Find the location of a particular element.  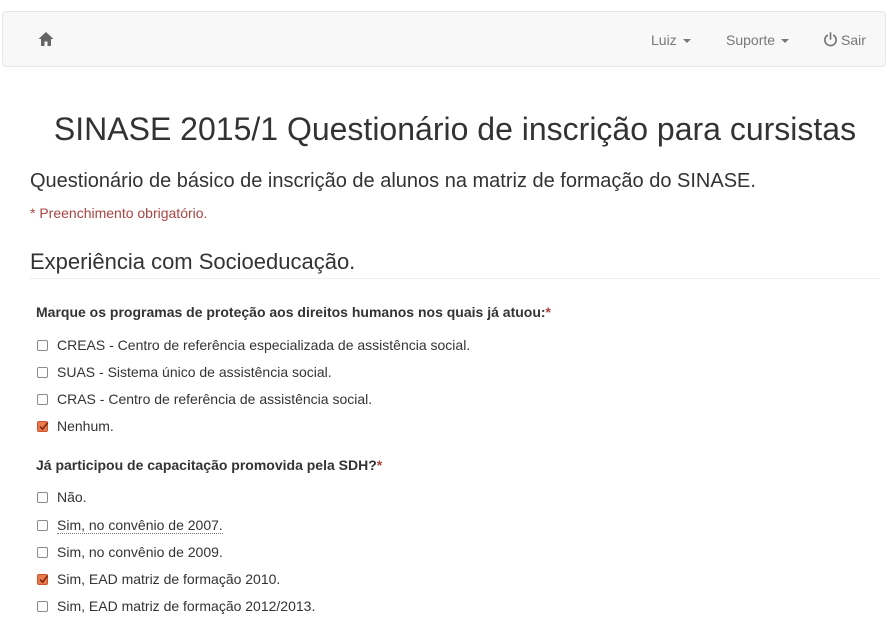

option-label: Sim, no convênio de 2007. is located at coordinates (140, 525).